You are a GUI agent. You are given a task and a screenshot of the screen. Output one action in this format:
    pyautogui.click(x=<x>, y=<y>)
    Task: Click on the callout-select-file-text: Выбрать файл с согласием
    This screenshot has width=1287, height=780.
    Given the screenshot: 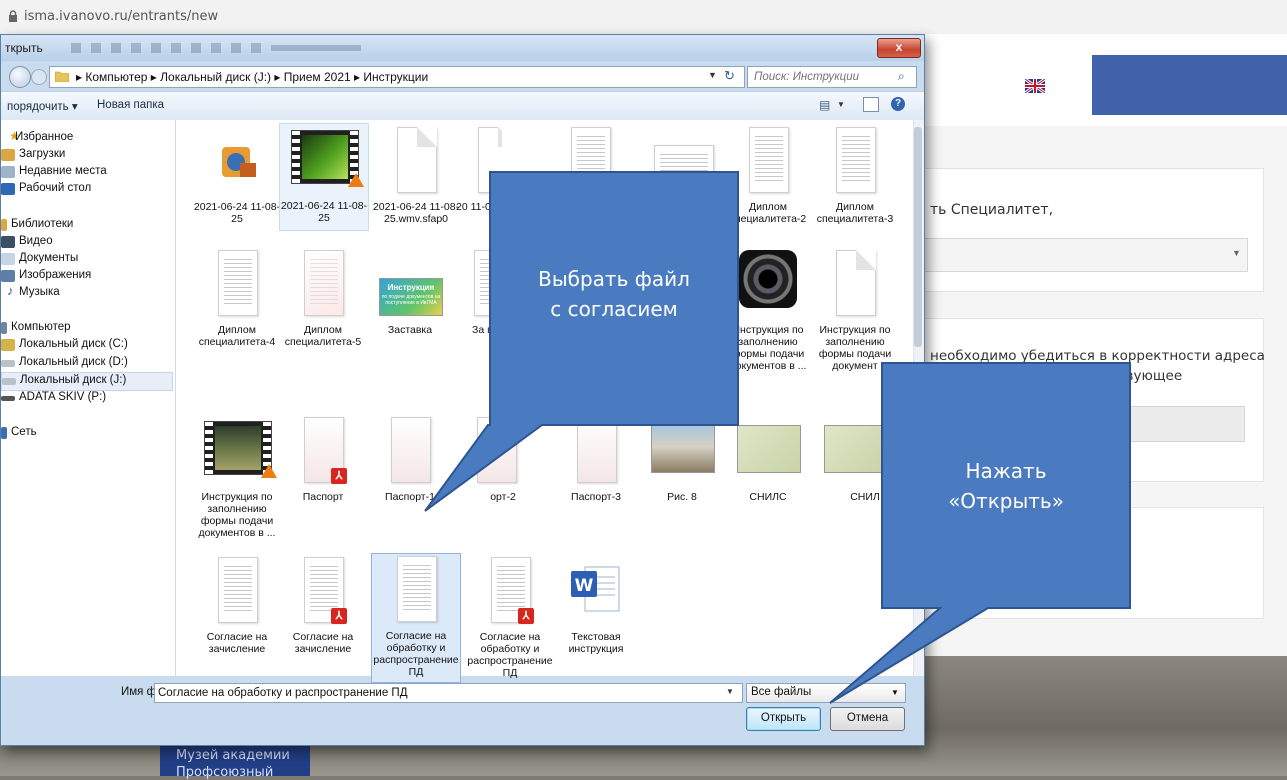 What is the action you would take?
    pyautogui.click(x=614, y=294)
    